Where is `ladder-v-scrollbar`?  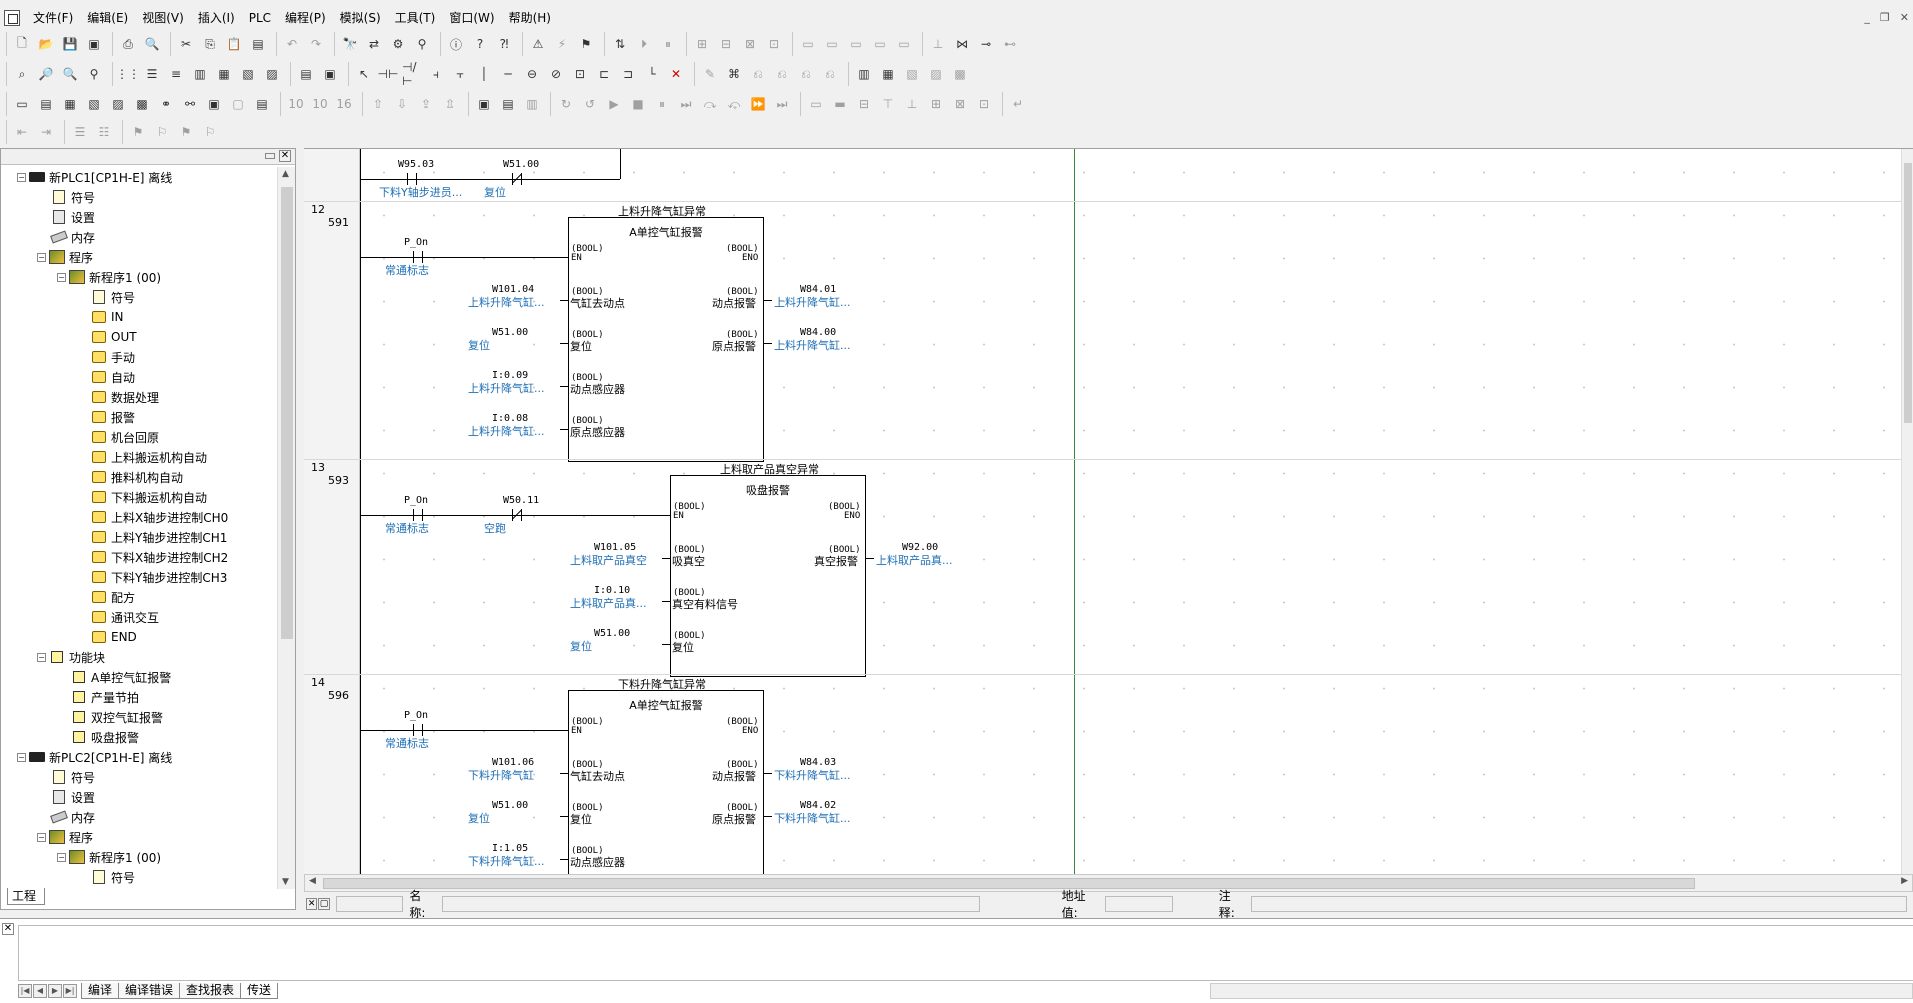 ladder-v-scrollbar is located at coordinates (1907, 511).